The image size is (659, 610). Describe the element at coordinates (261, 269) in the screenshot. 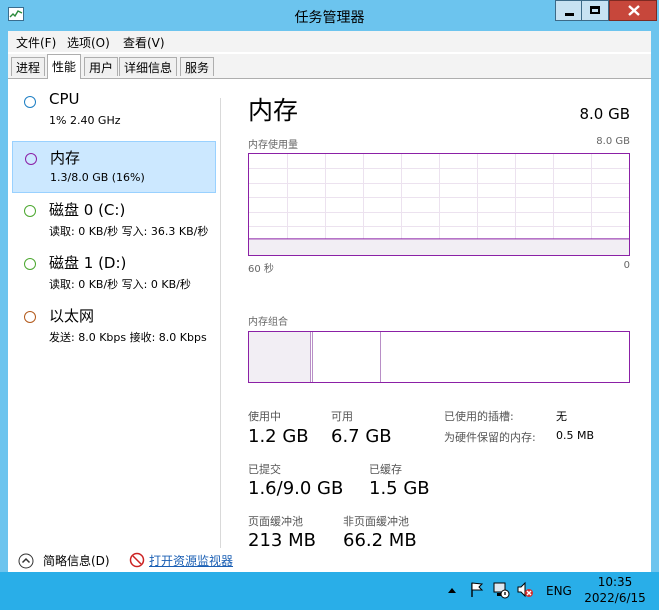

I see `graph-time-left: 60 秒` at that location.